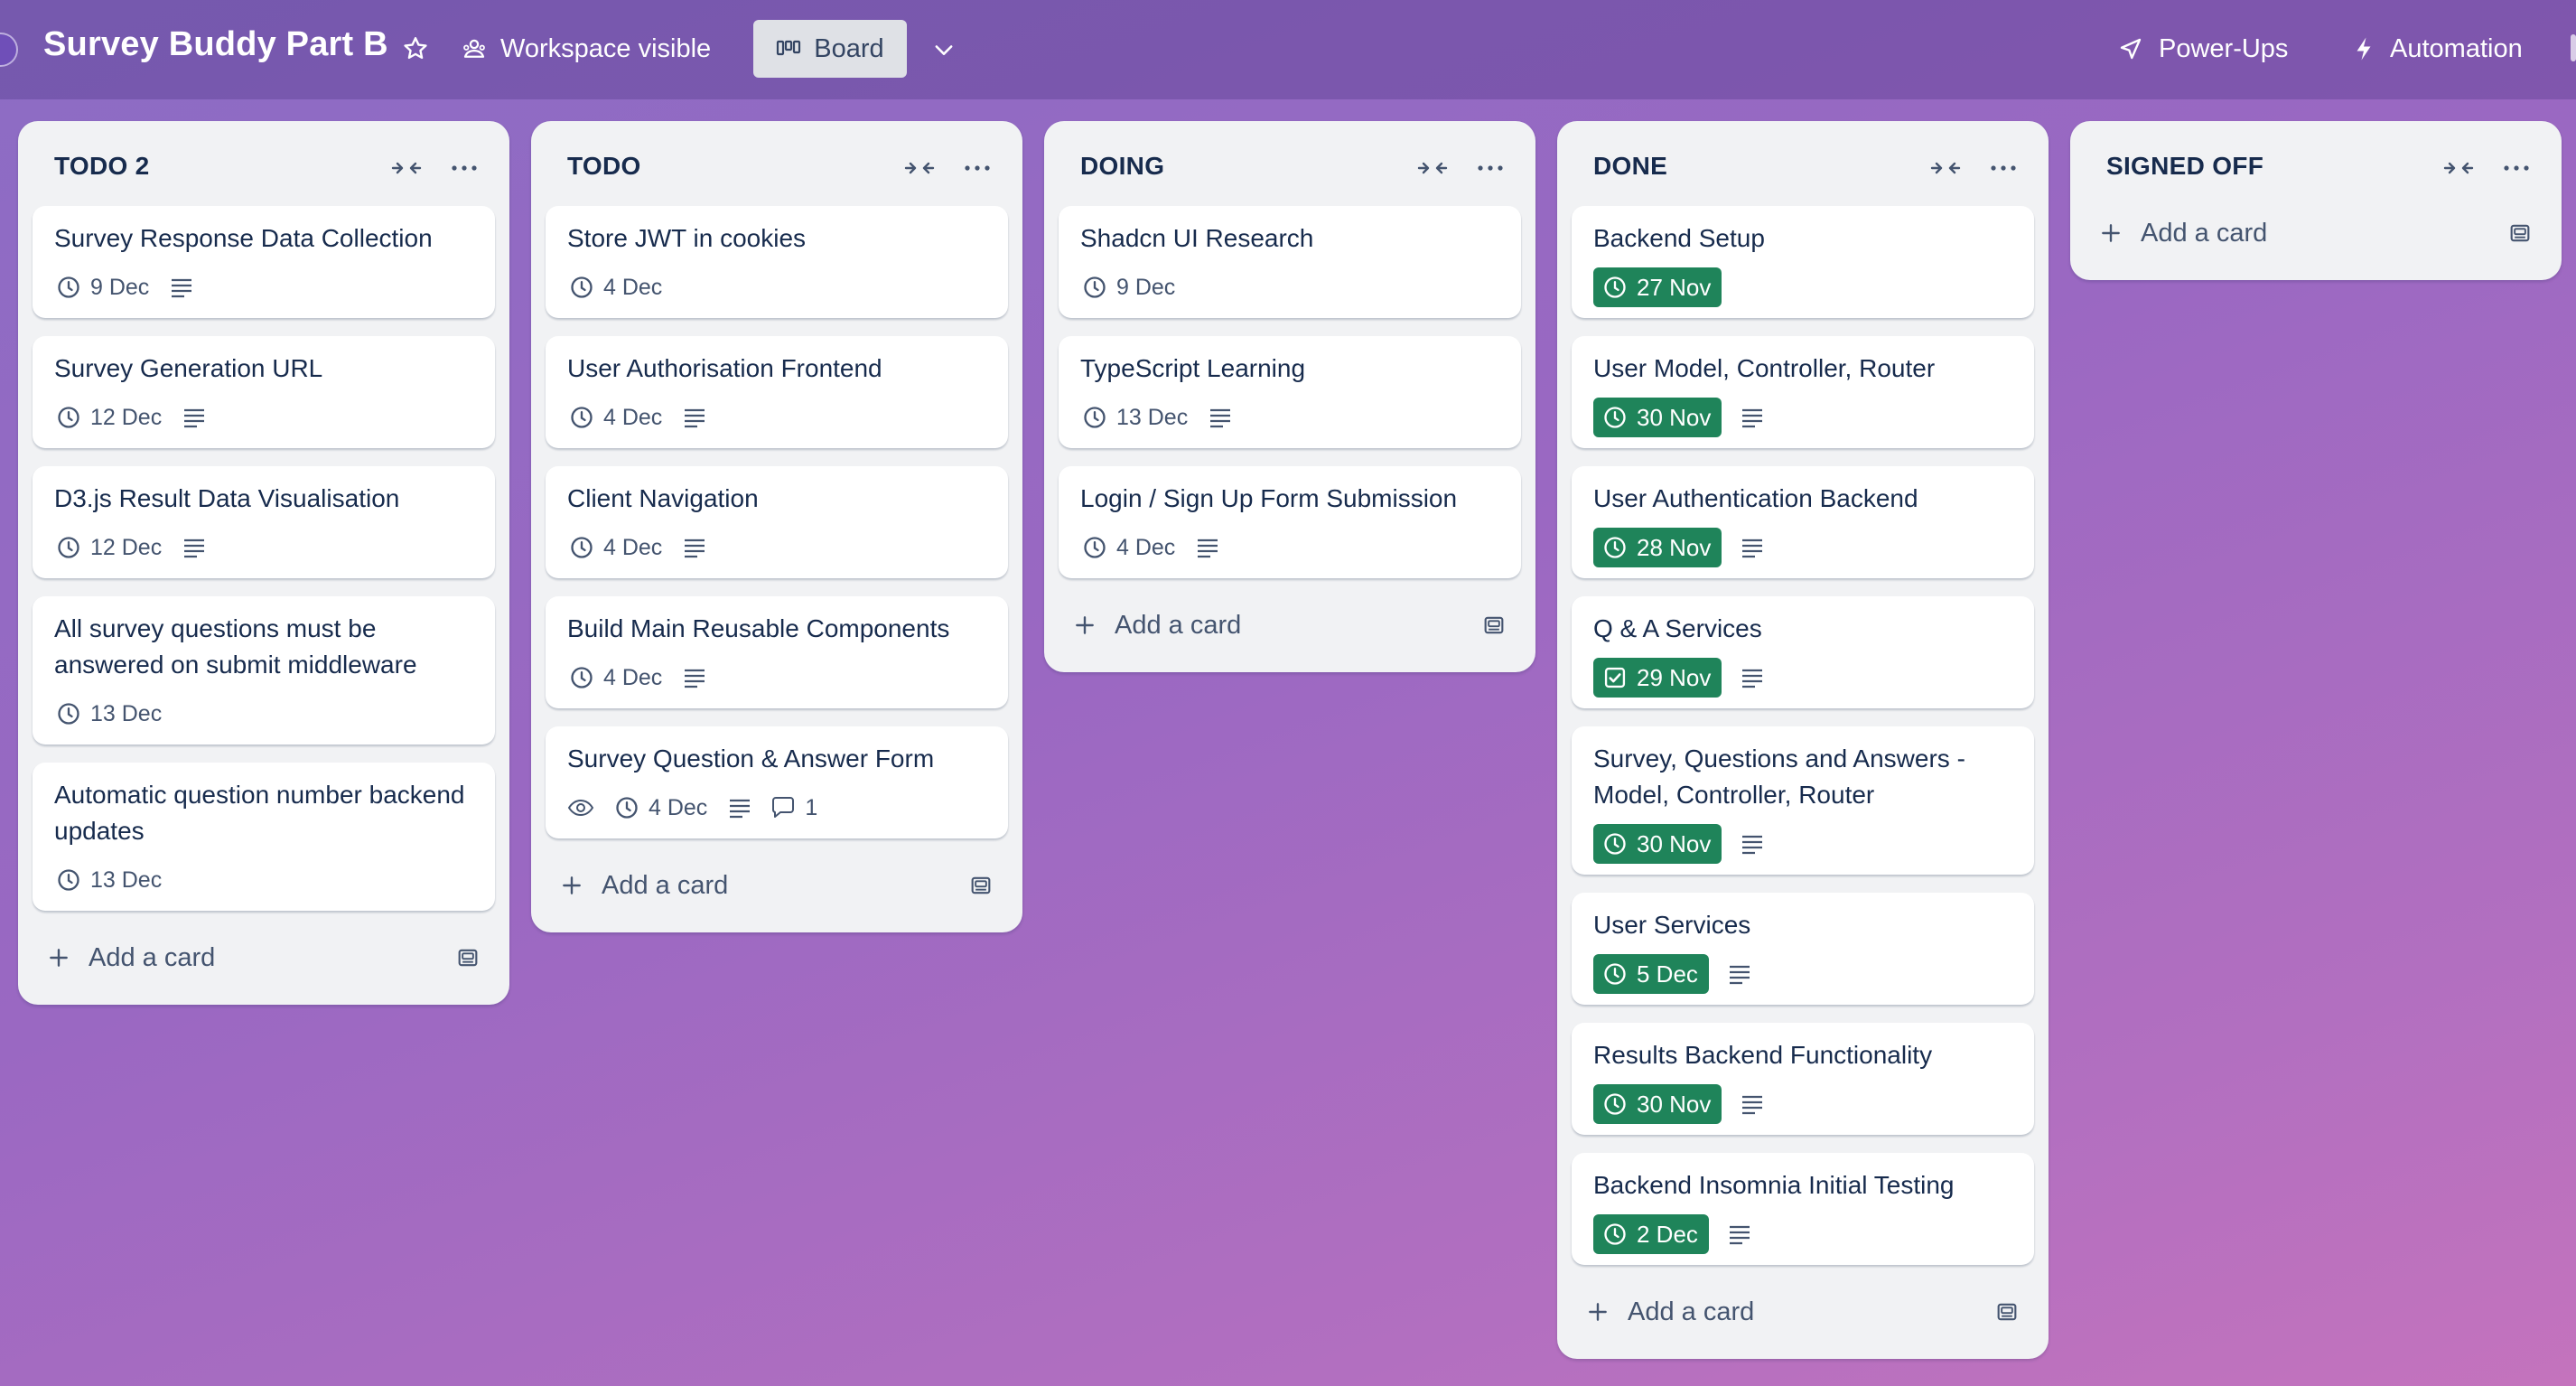  Describe the element at coordinates (751, 759) in the screenshot. I see `card-title: Survey Question & Answer Form` at that location.